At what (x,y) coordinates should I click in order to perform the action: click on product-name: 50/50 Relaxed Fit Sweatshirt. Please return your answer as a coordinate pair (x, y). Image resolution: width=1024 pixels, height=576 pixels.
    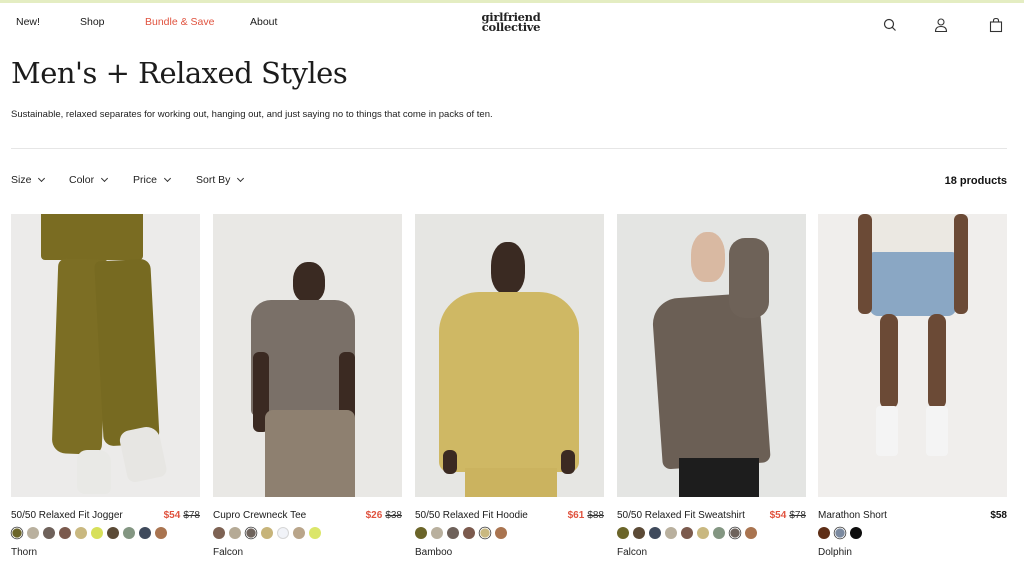
    Looking at the image, I should click on (681, 515).